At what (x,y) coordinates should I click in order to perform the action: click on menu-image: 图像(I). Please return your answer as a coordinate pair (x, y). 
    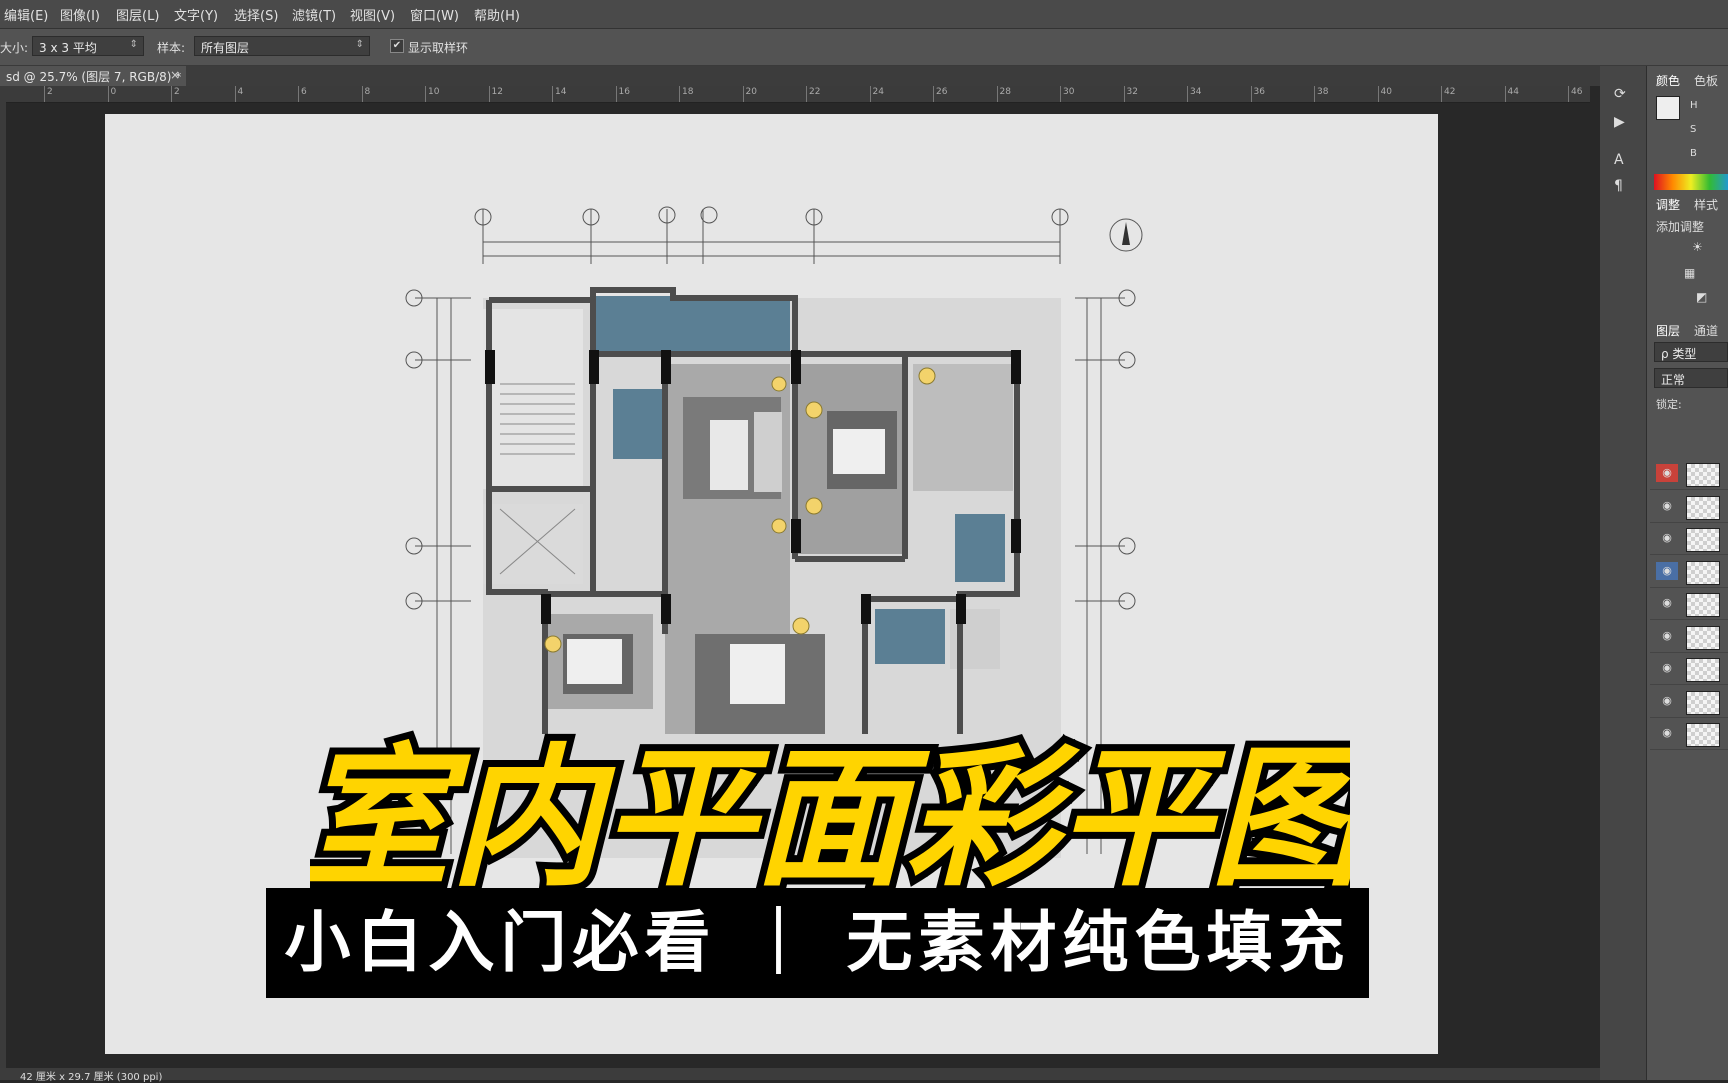
    Looking at the image, I should click on (80, 14).